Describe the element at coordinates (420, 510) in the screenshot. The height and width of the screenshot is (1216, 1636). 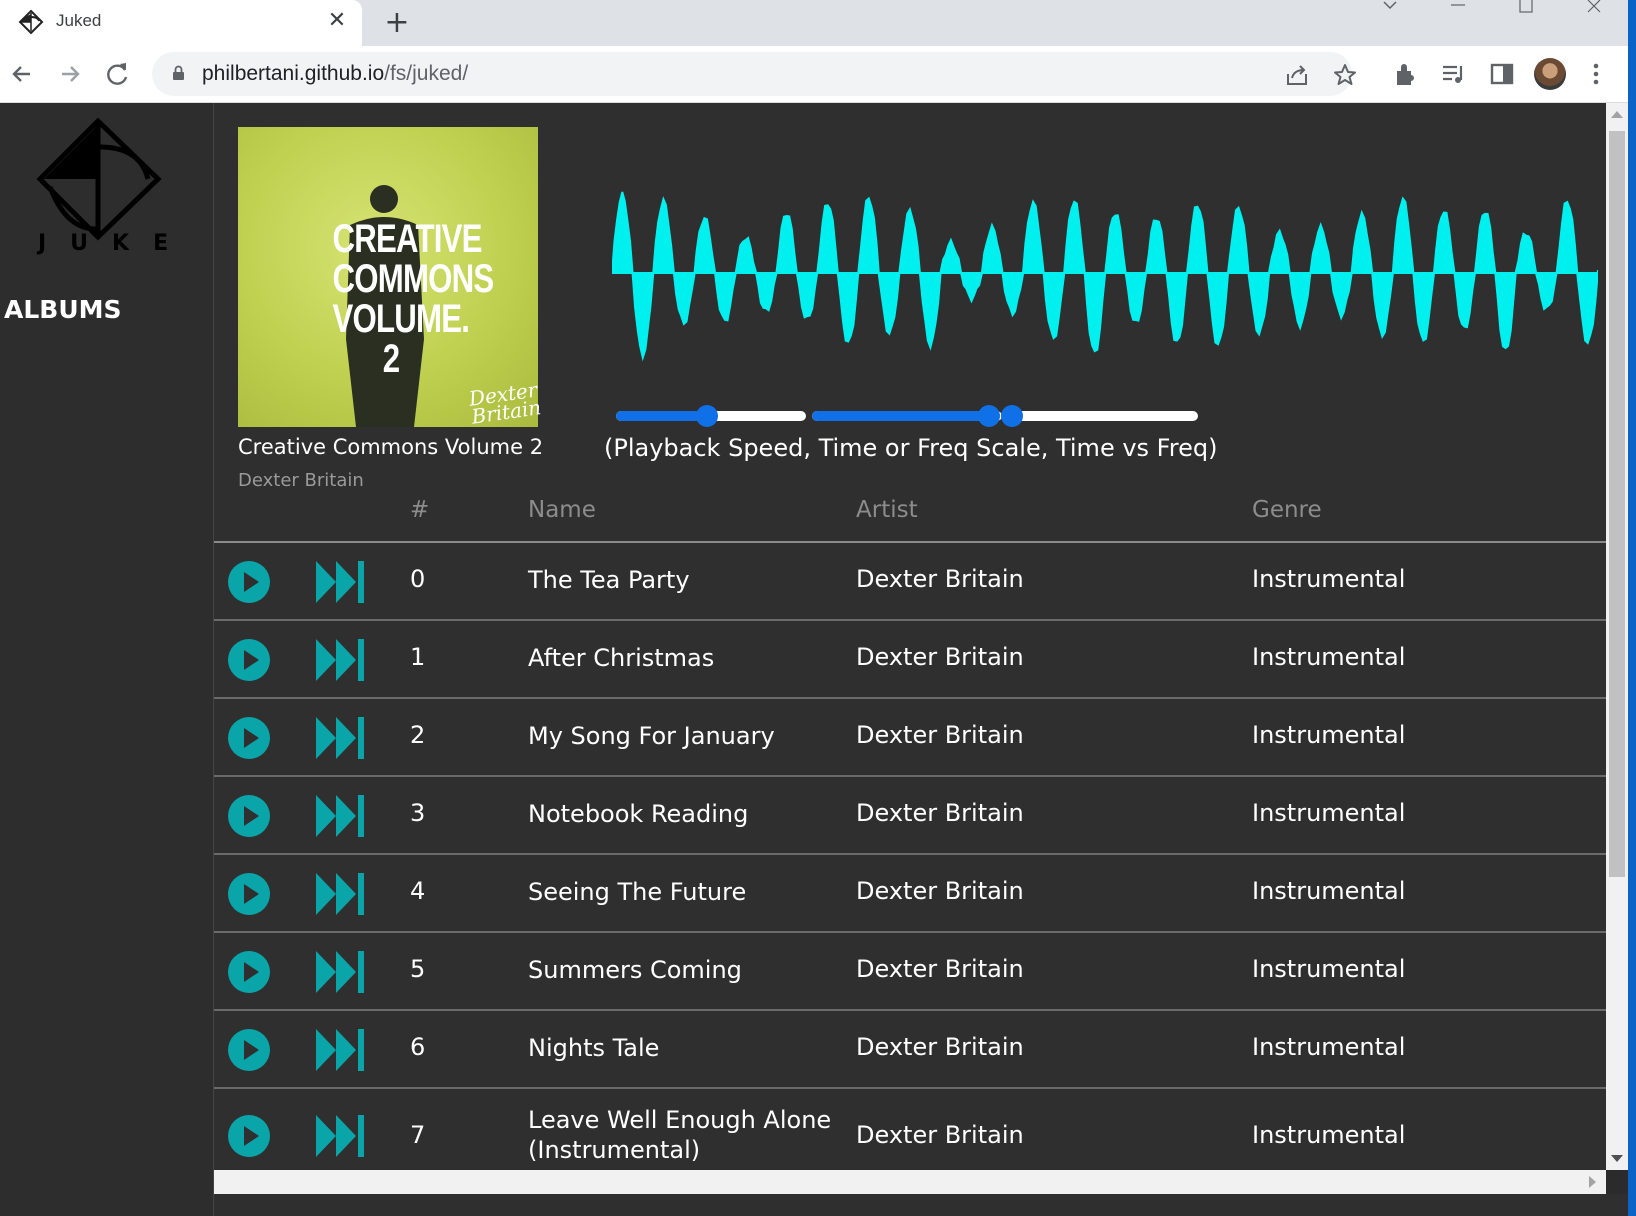
I see `header-num: #` at that location.